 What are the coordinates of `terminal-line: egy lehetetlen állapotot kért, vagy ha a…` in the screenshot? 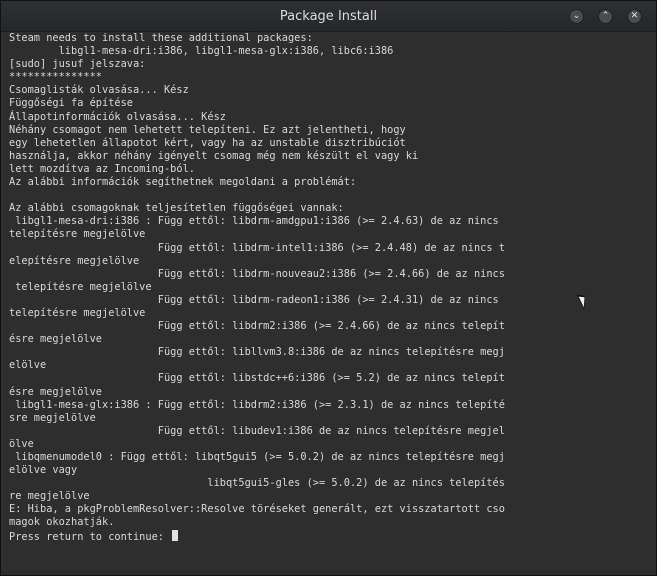 It's located at (207, 142).